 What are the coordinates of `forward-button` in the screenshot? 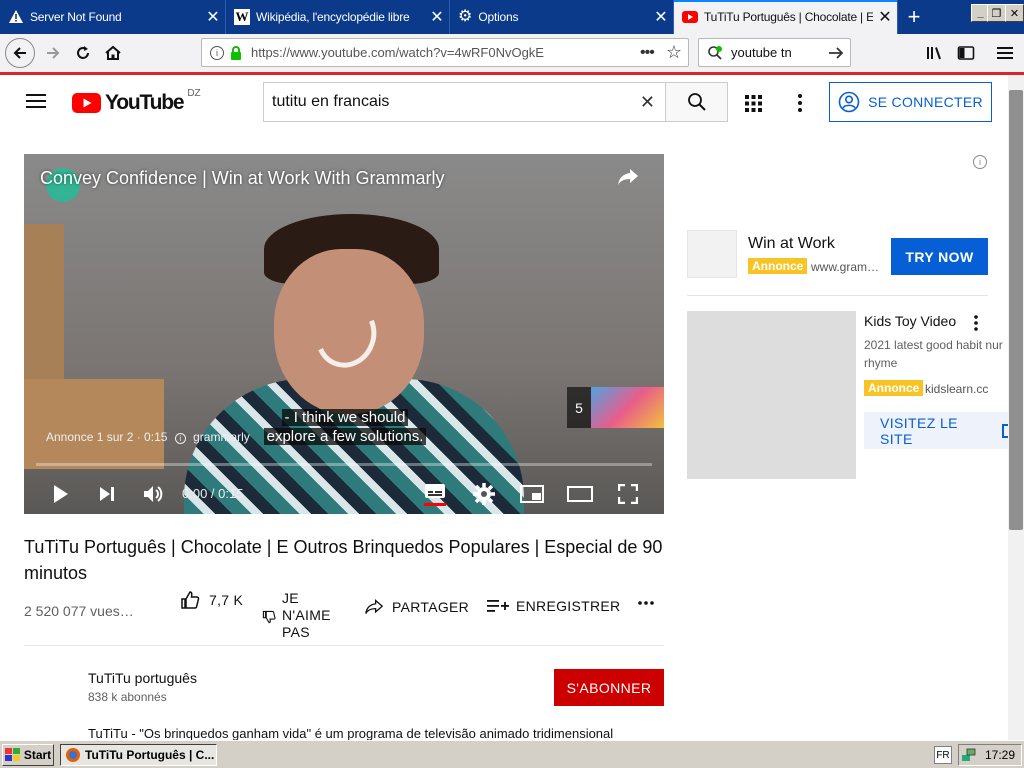 It's located at (53, 53).